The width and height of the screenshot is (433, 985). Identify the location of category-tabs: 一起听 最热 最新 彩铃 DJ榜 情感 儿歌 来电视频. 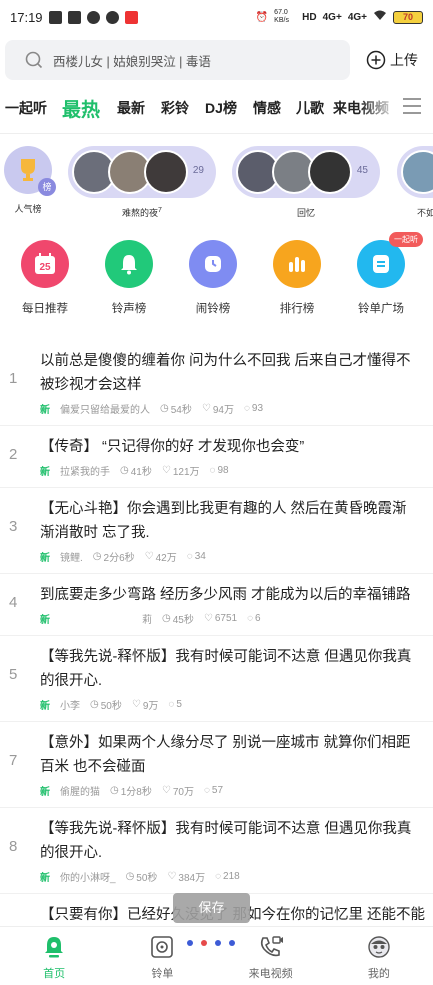
(216, 108).